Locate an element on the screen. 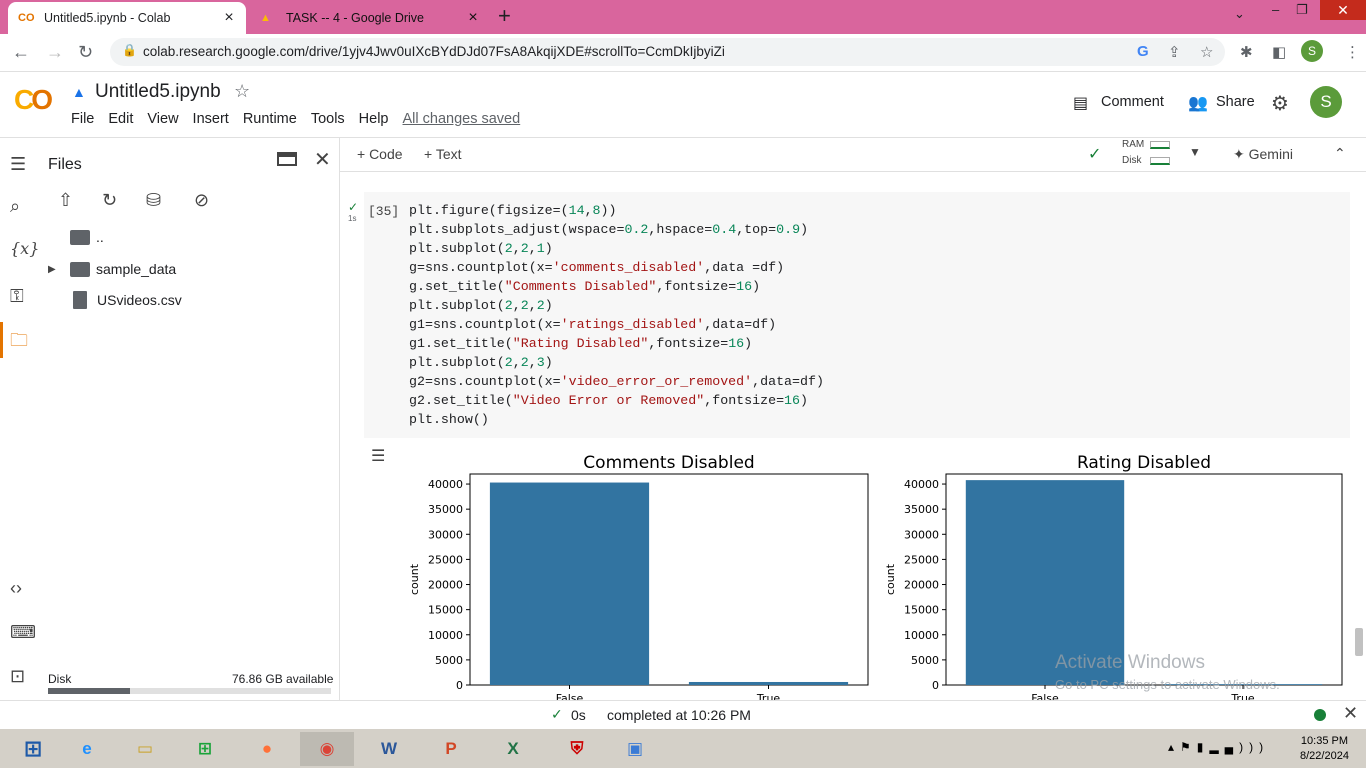  word-icon: W is located at coordinates (389, 749).